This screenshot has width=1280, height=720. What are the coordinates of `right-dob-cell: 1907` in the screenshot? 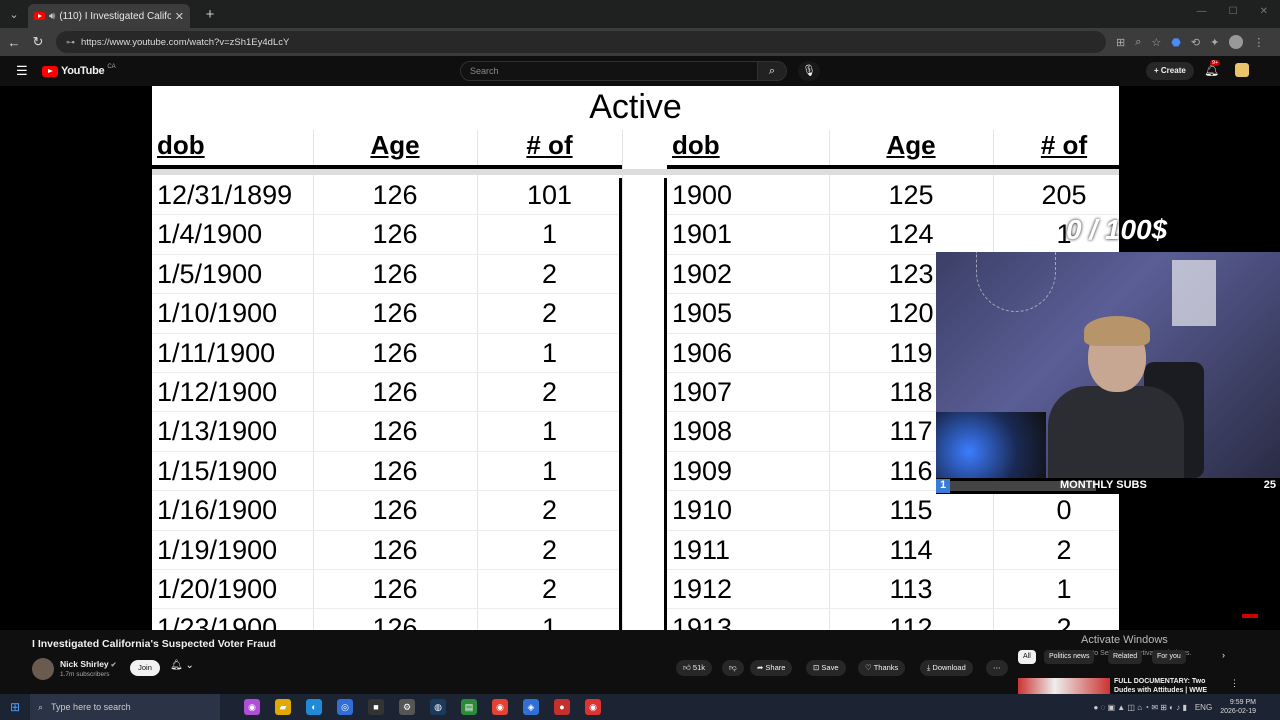 It's located at (702, 392).